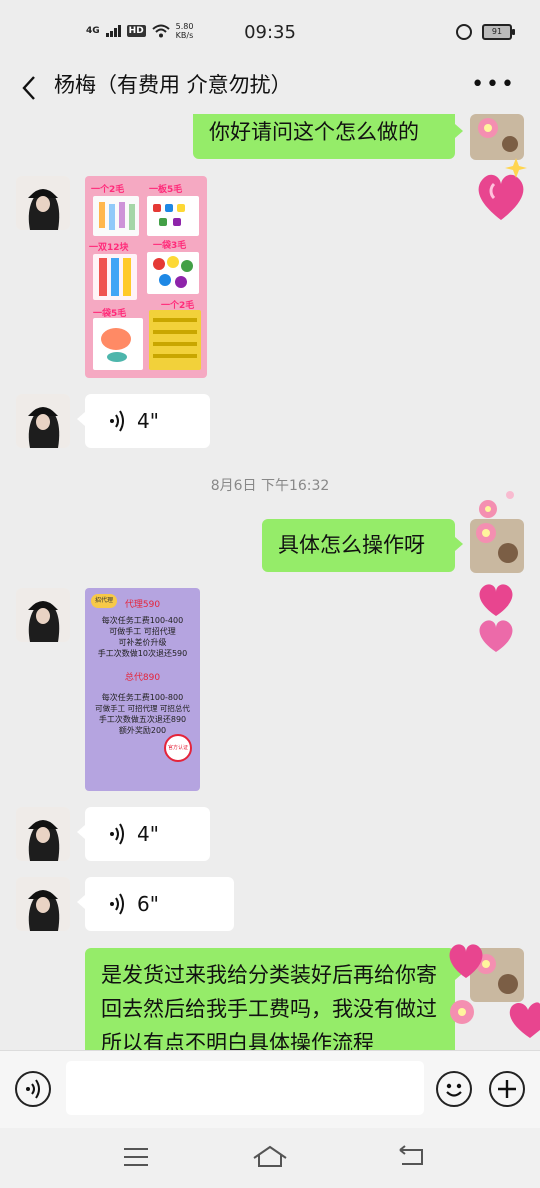 The image size is (540, 1188). I want to click on back-icon, so click(30, 88).